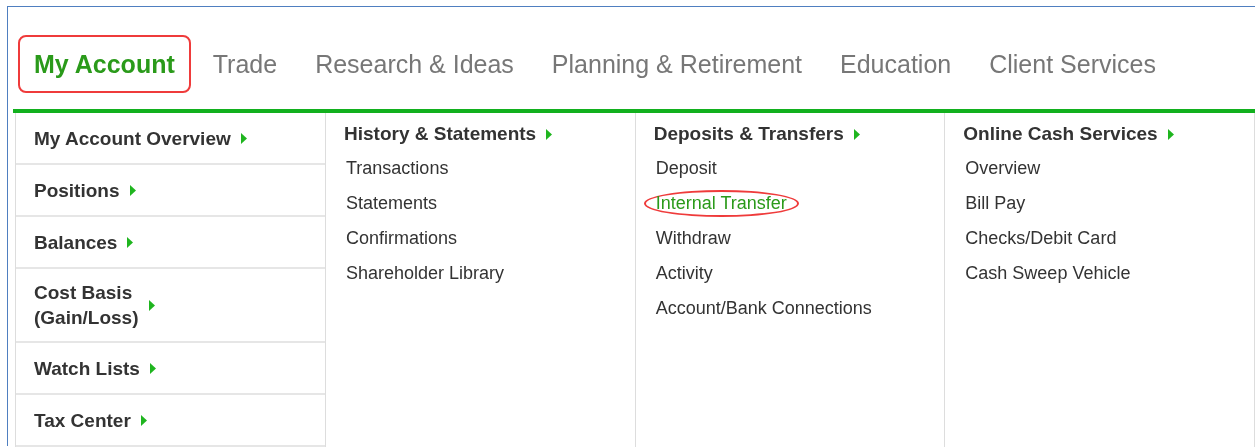 The image size is (1255, 447). I want to click on nav-tab: Education, so click(896, 64).